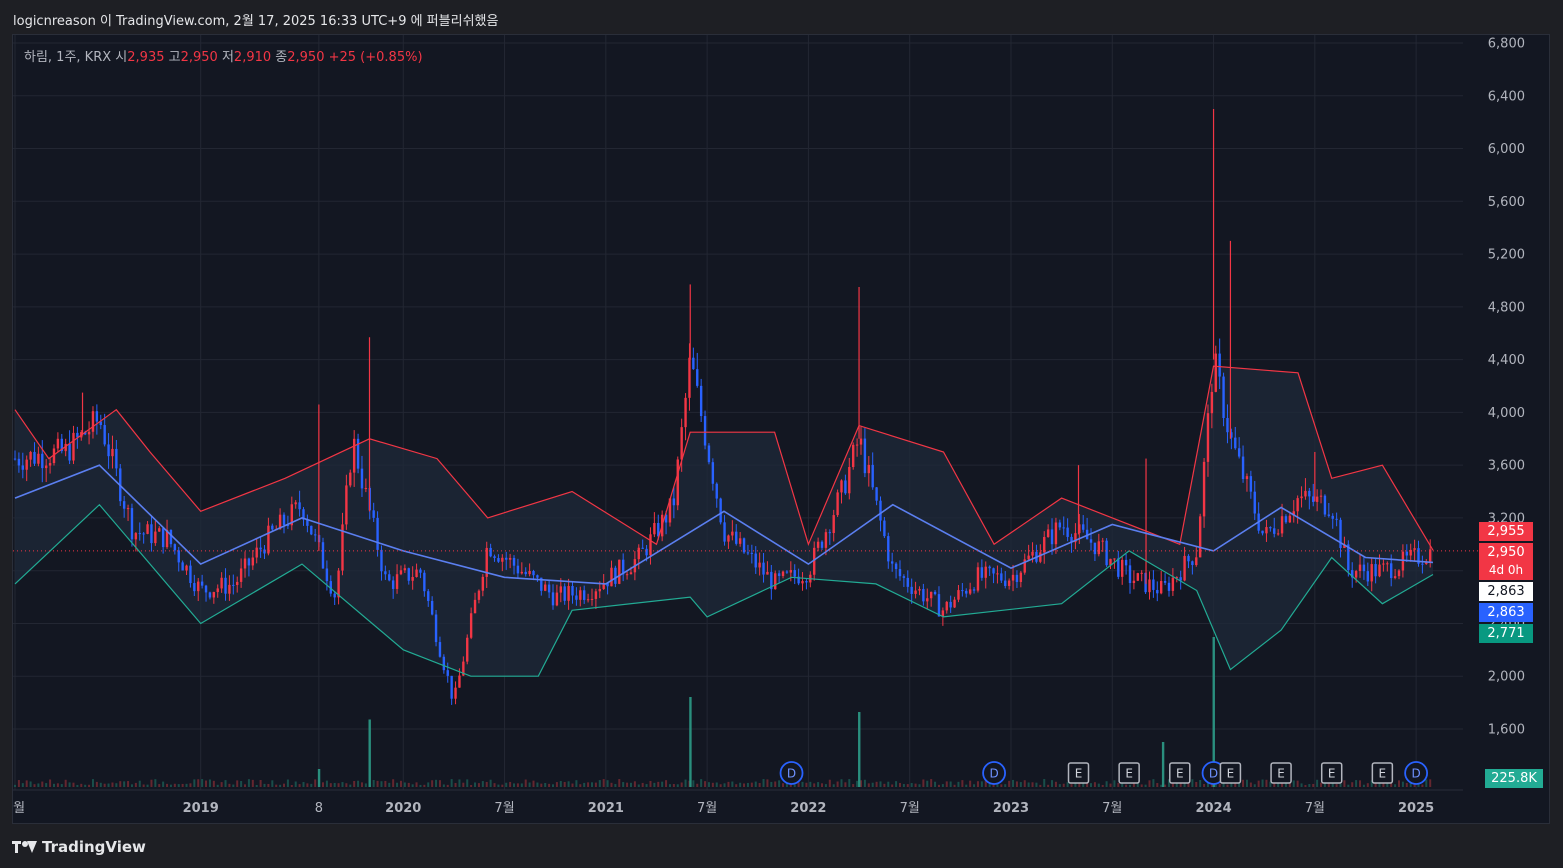  What do you see at coordinates (68, 57) in the screenshot?
I see `symbol-label: 하림, 1주, KRX` at bounding box center [68, 57].